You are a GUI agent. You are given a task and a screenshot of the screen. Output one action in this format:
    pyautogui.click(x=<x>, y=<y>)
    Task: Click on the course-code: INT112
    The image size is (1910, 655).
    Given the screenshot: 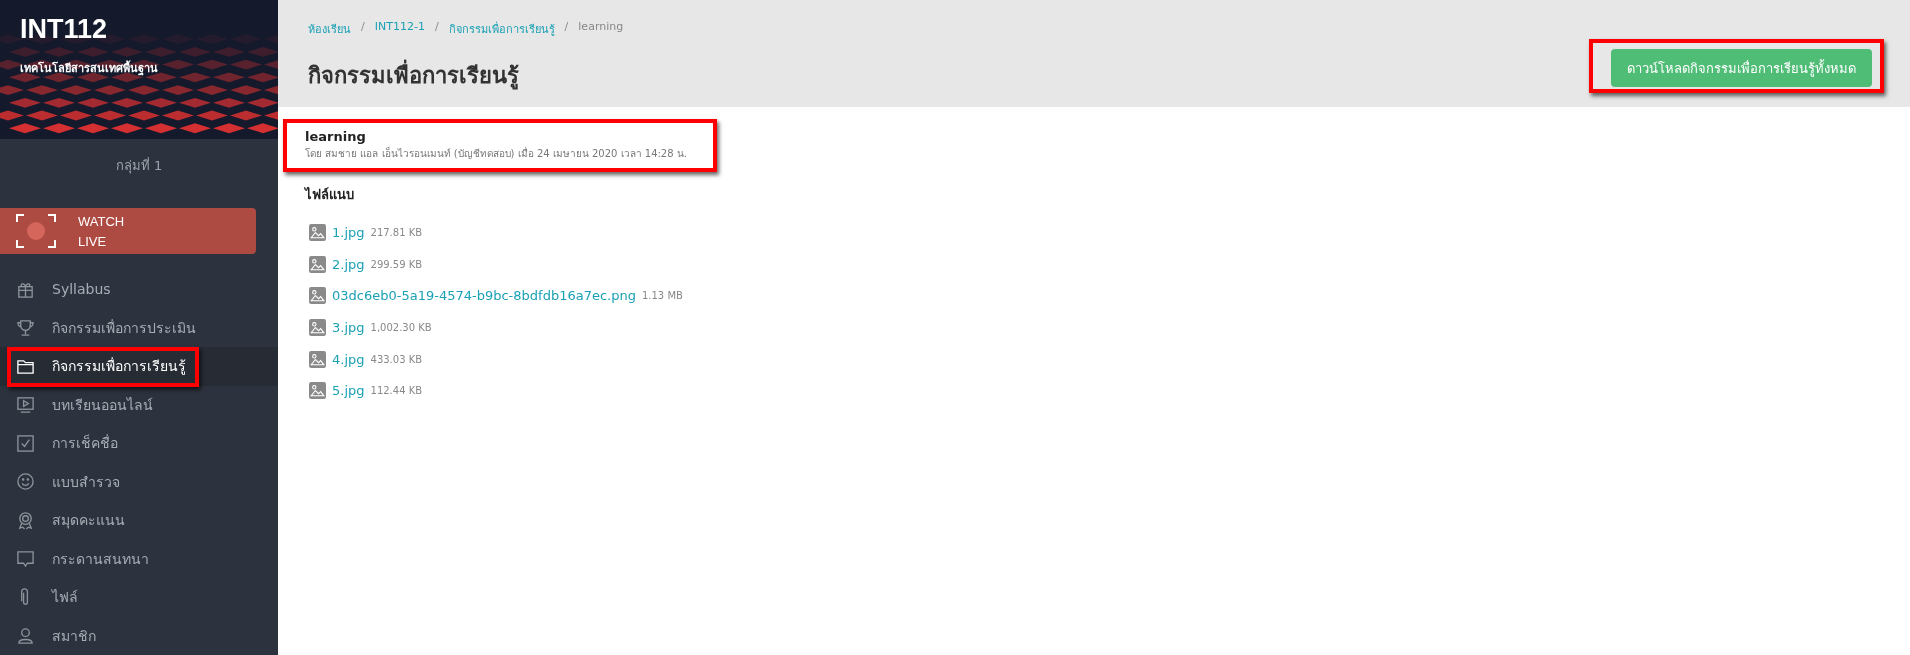 What is the action you would take?
    pyautogui.click(x=64, y=29)
    